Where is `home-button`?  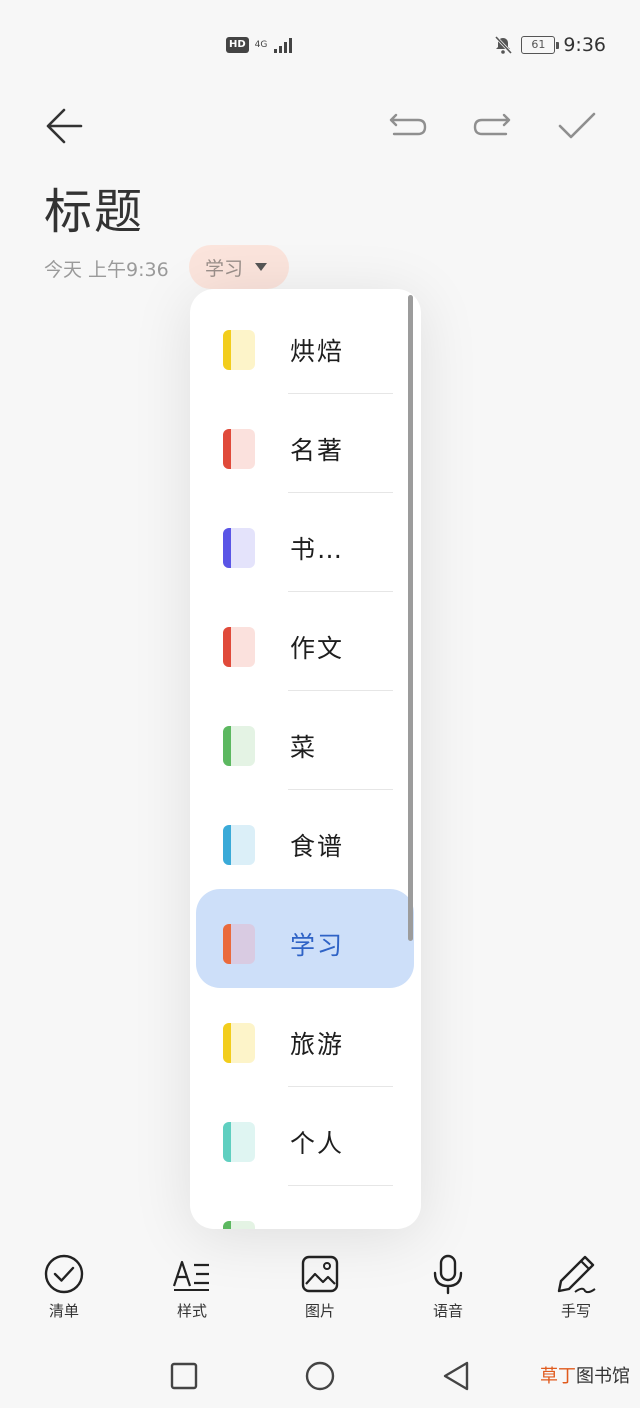
home-button is located at coordinates (320, 1376).